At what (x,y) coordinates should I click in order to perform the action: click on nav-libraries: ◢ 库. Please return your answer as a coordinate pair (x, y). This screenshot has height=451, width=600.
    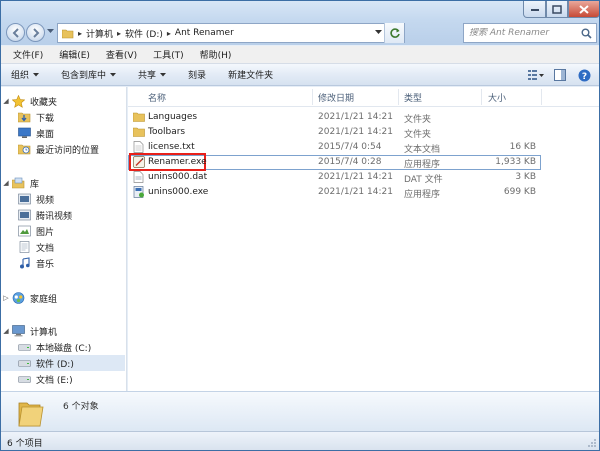
    Looking at the image, I should click on (63, 183).